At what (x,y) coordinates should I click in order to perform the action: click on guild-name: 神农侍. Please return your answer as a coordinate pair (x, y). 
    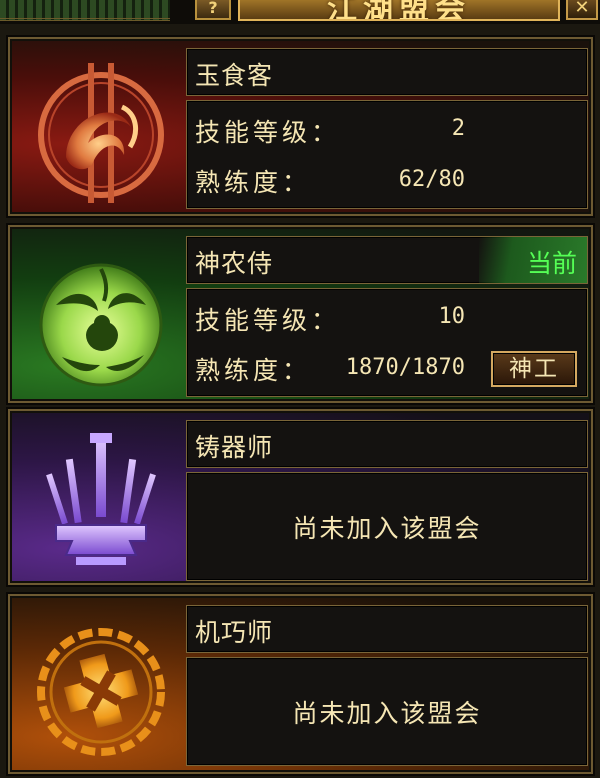
    Looking at the image, I should click on (234, 263).